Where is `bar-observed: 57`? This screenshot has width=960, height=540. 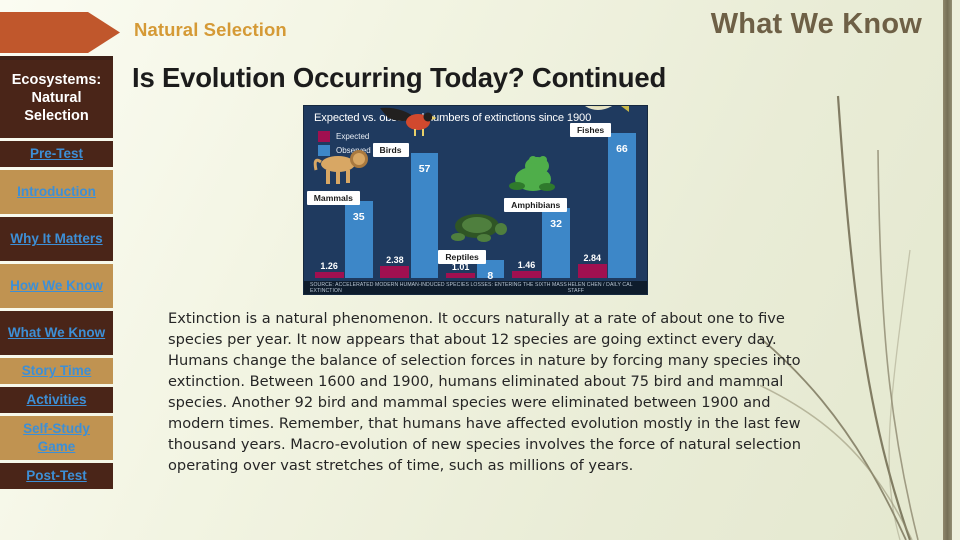
bar-observed: 57 is located at coordinates (424, 215).